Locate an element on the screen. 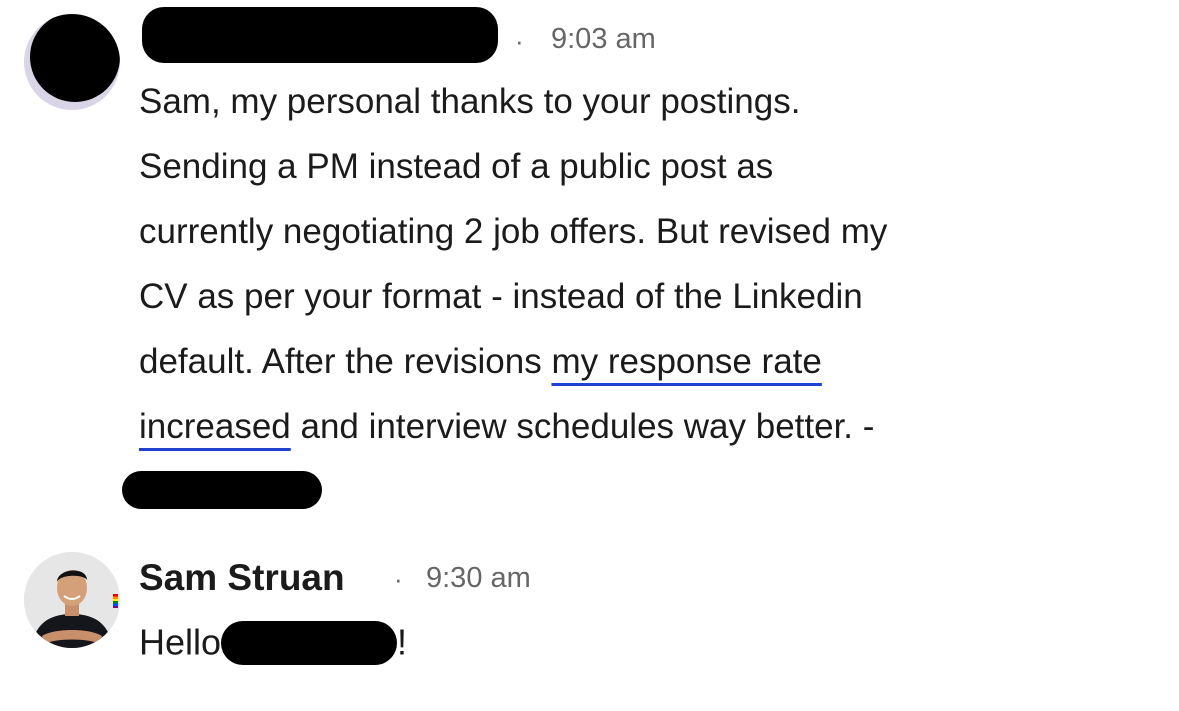 The width and height of the screenshot is (1179, 711). redacted-signature is located at coordinates (222, 490).